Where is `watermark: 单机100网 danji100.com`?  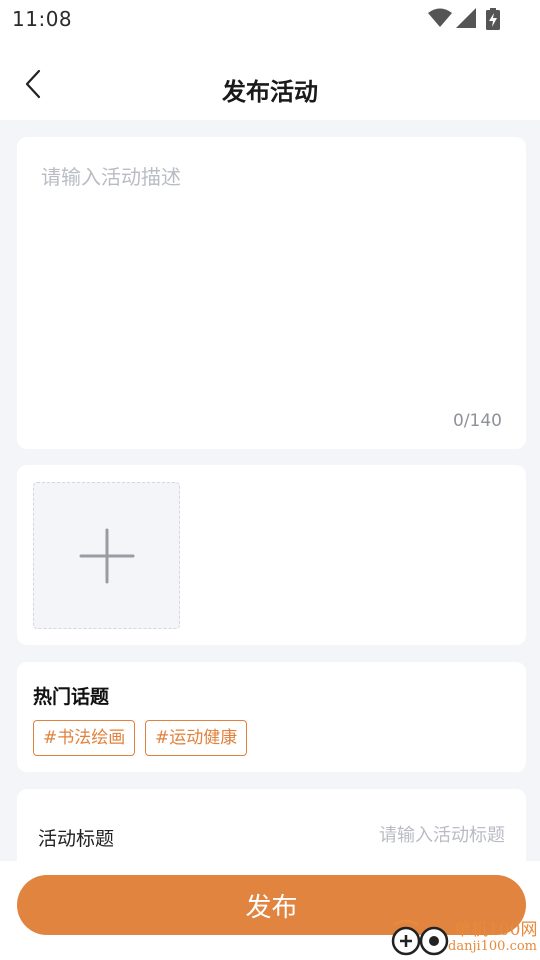
watermark: 单机100网 danji100.com is located at coordinates (462, 936).